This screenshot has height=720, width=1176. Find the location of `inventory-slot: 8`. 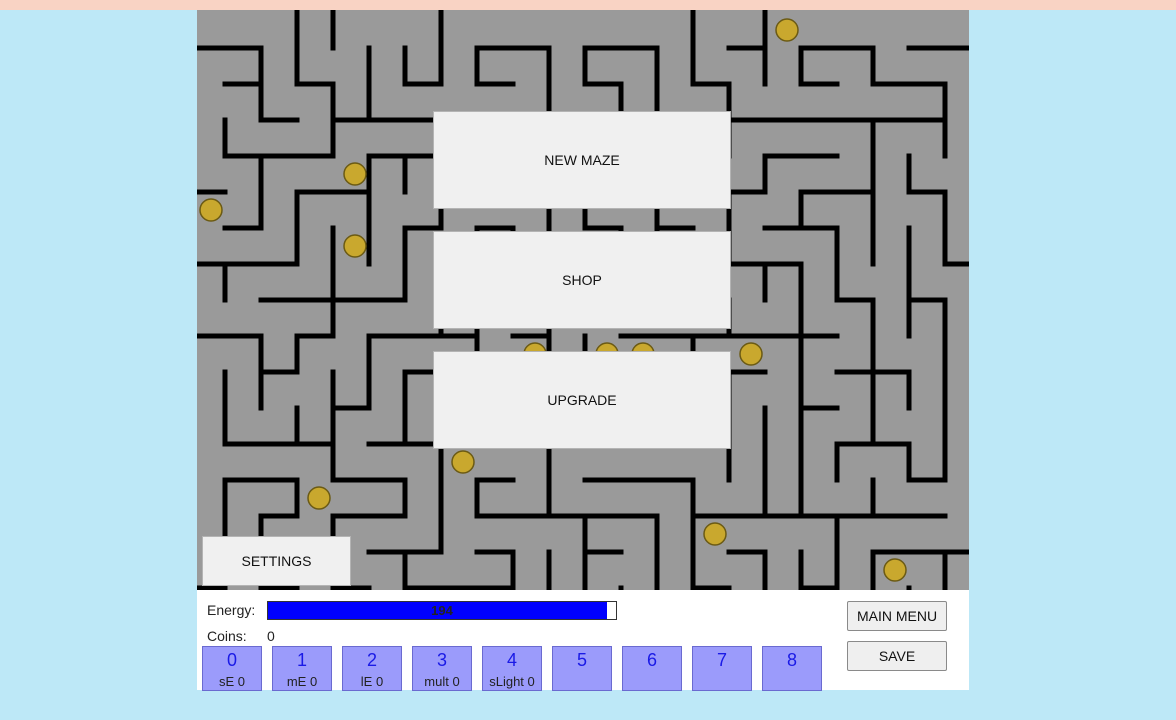

inventory-slot: 8 is located at coordinates (792, 668).